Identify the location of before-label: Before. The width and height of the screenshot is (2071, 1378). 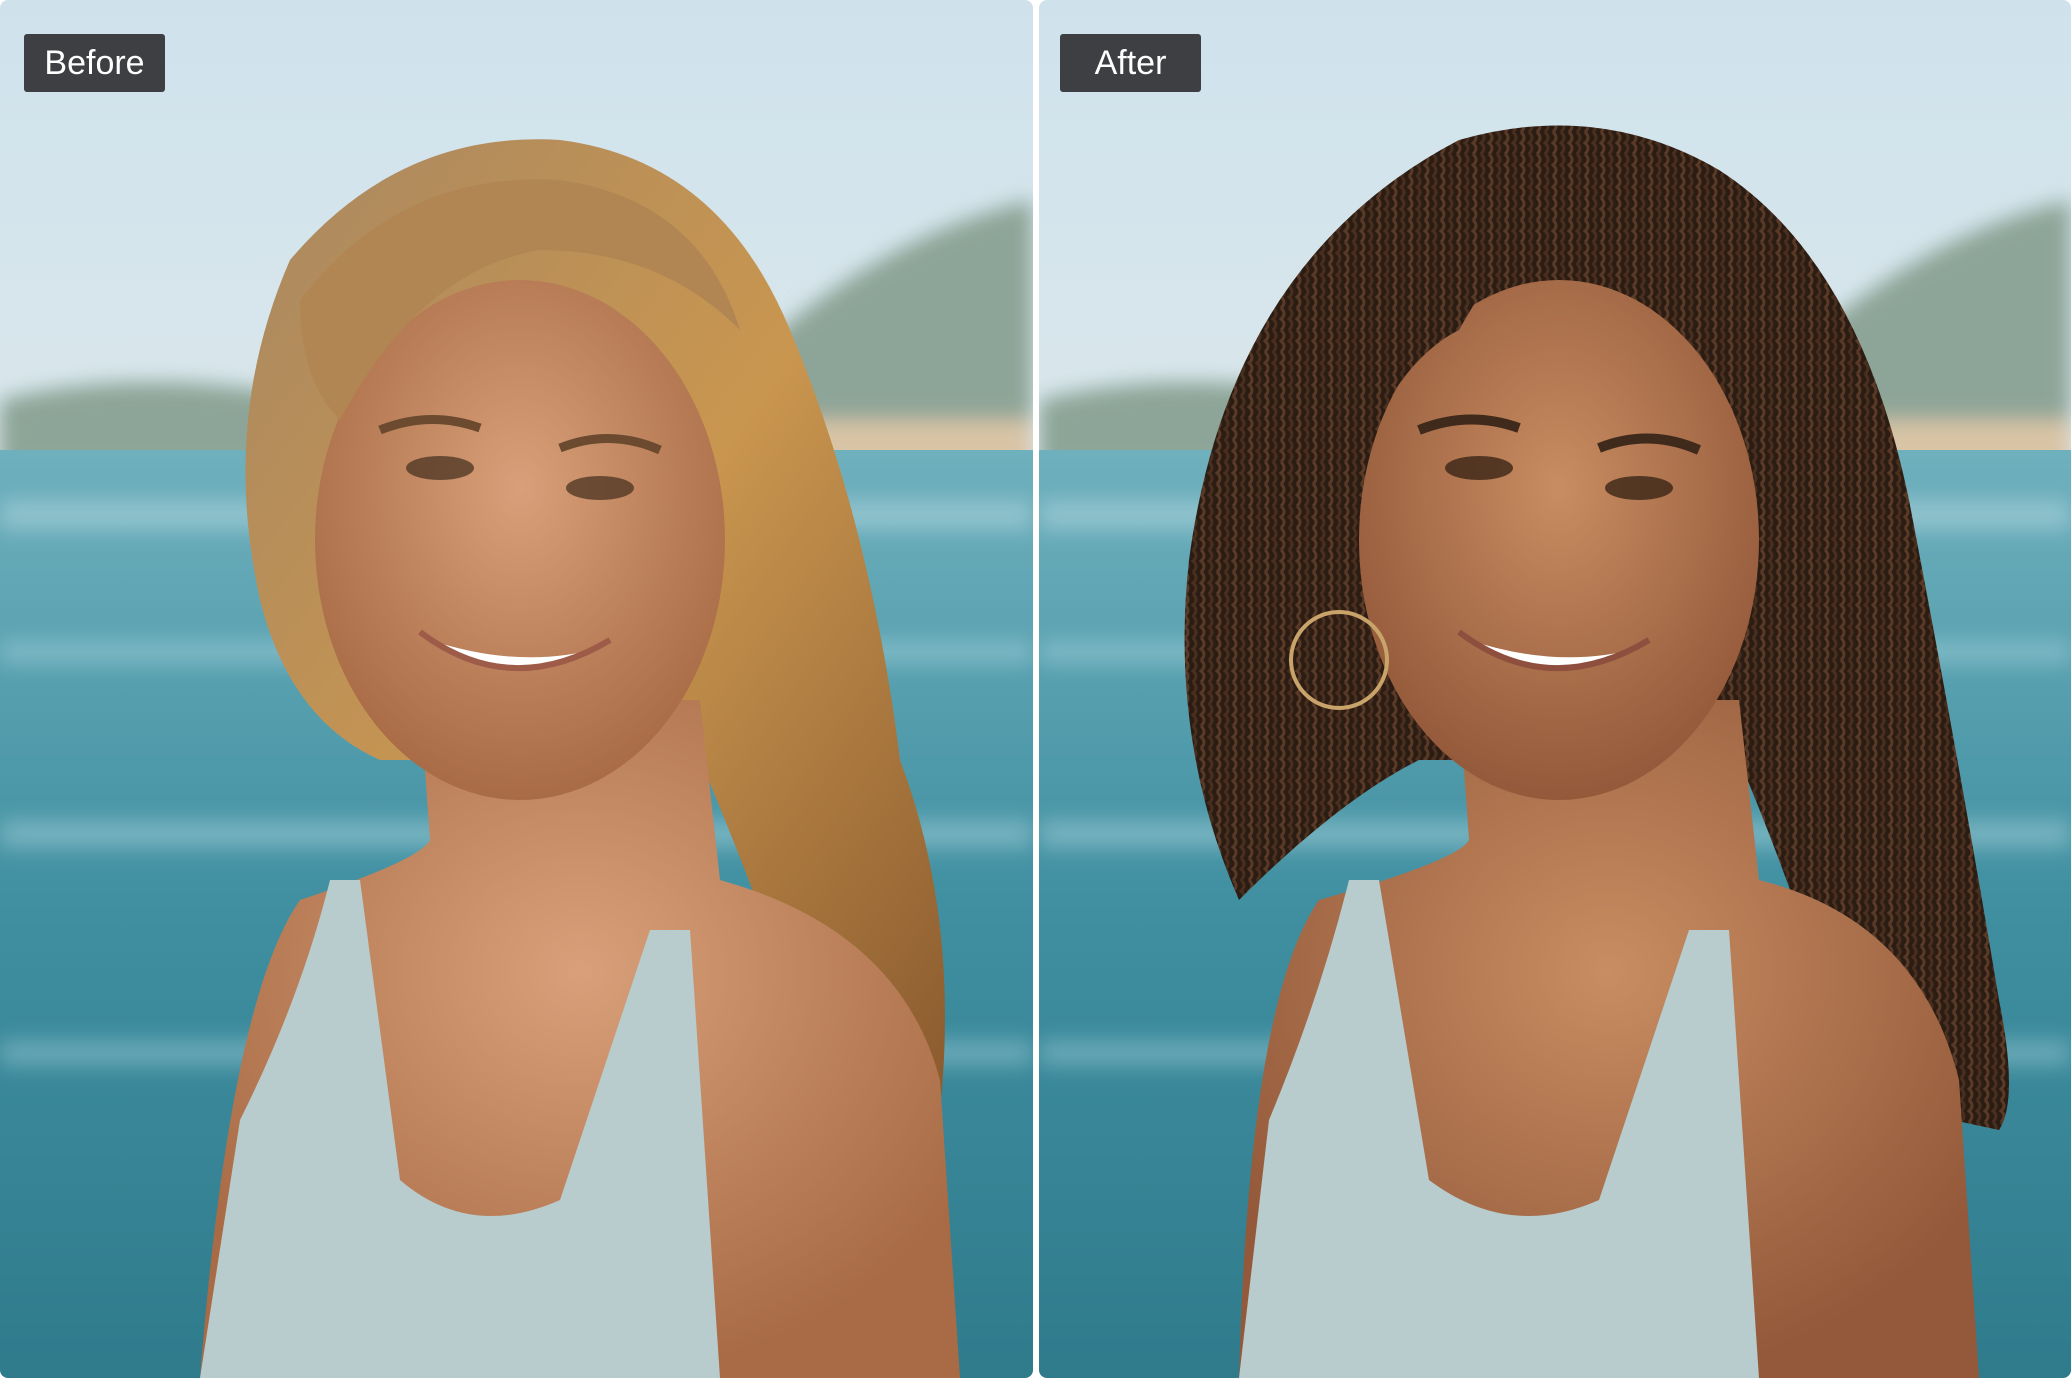
(94, 63).